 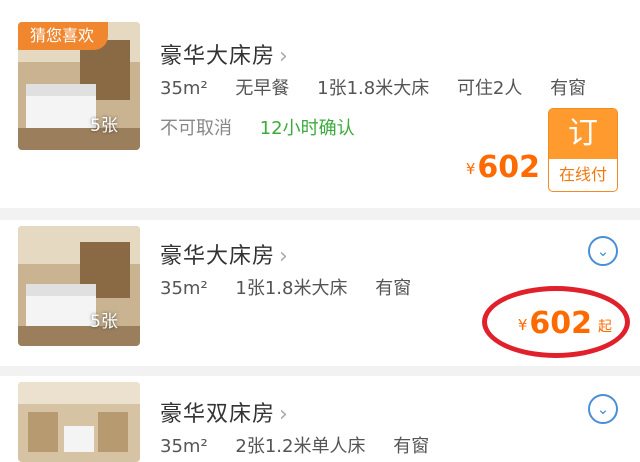 What do you see at coordinates (373, 88) in the screenshot?
I see `room-specs: 35m² 无早餐 1张1.8米大床 可住2人 有窗` at bounding box center [373, 88].